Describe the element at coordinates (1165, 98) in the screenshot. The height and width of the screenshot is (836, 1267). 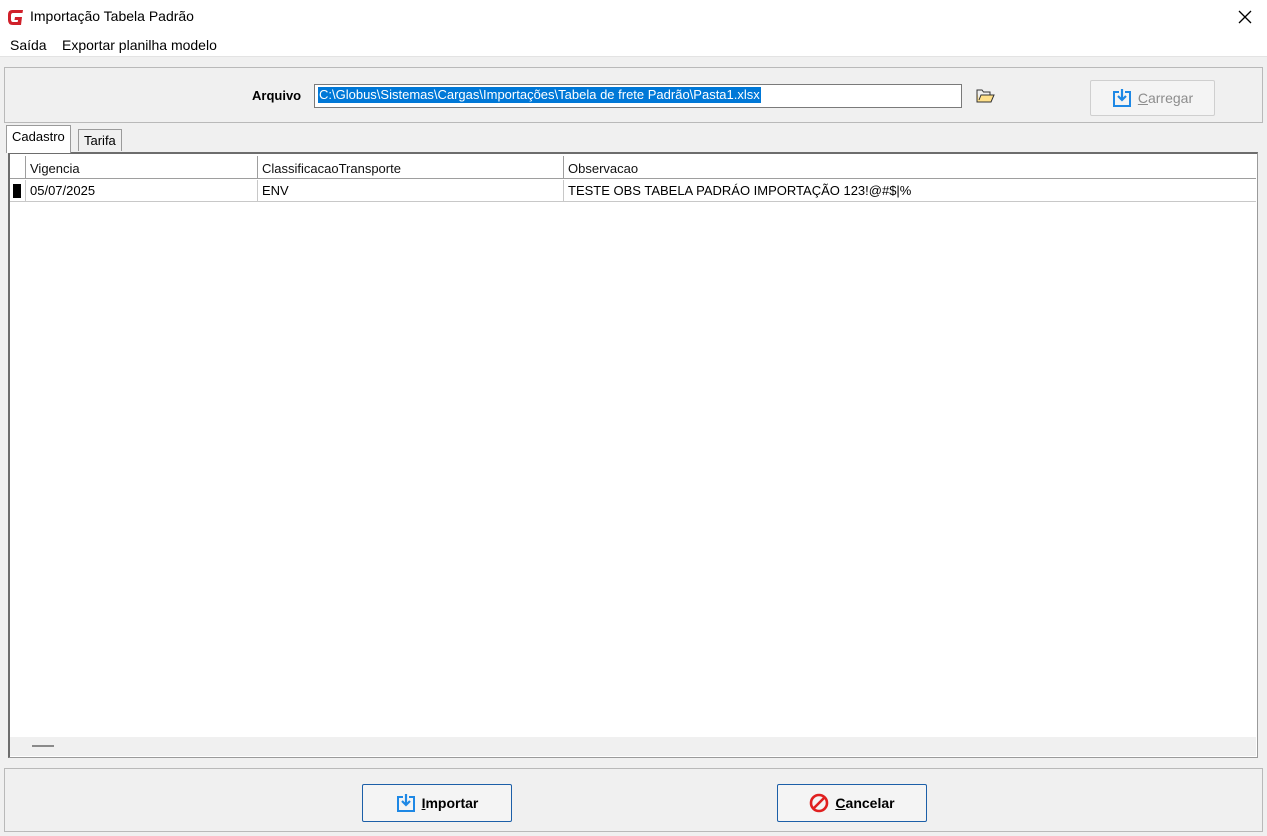
I see `load-button-label: Carregar` at that location.